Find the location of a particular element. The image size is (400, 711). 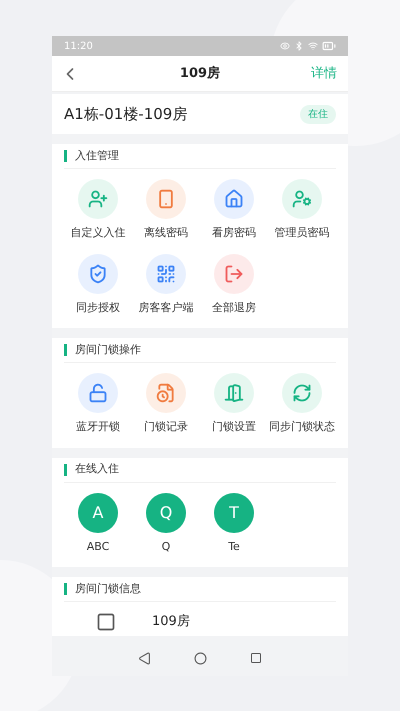

unlock-icon is located at coordinates (98, 393).